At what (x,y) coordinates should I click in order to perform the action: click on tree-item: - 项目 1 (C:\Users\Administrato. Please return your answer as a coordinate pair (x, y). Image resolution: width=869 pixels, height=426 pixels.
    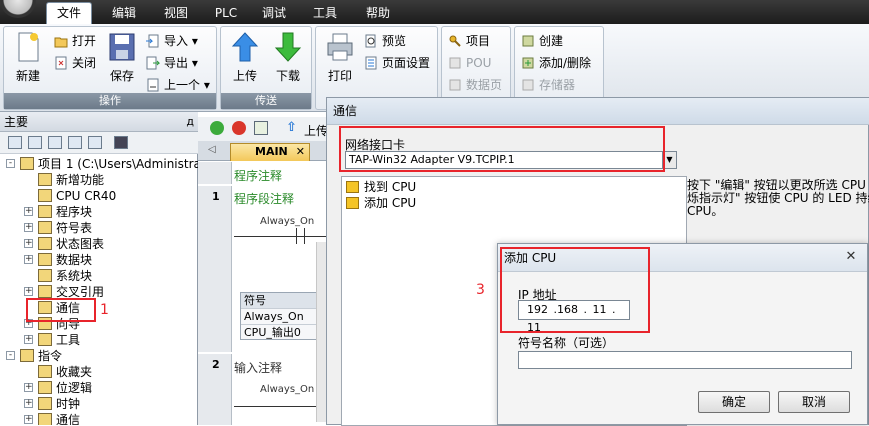
    Looking at the image, I should click on (102, 164).